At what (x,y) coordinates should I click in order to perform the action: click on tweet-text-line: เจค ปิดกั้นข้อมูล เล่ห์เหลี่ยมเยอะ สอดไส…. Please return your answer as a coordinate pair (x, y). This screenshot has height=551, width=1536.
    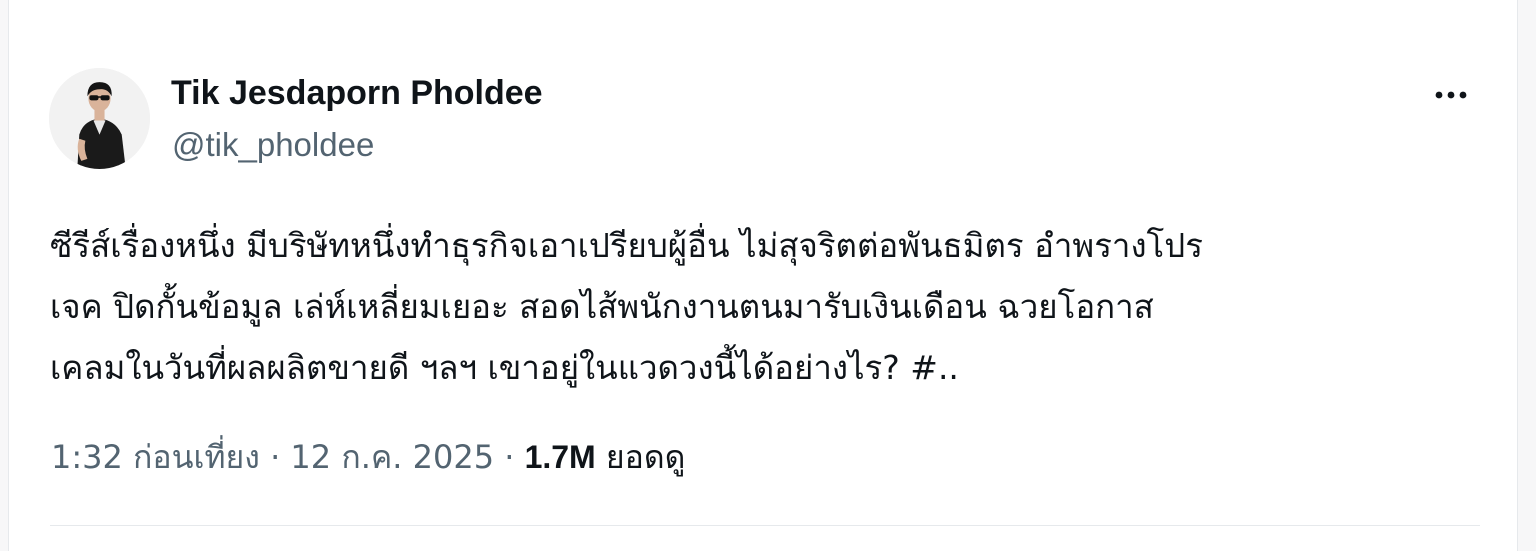
    Looking at the image, I should click on (602, 306).